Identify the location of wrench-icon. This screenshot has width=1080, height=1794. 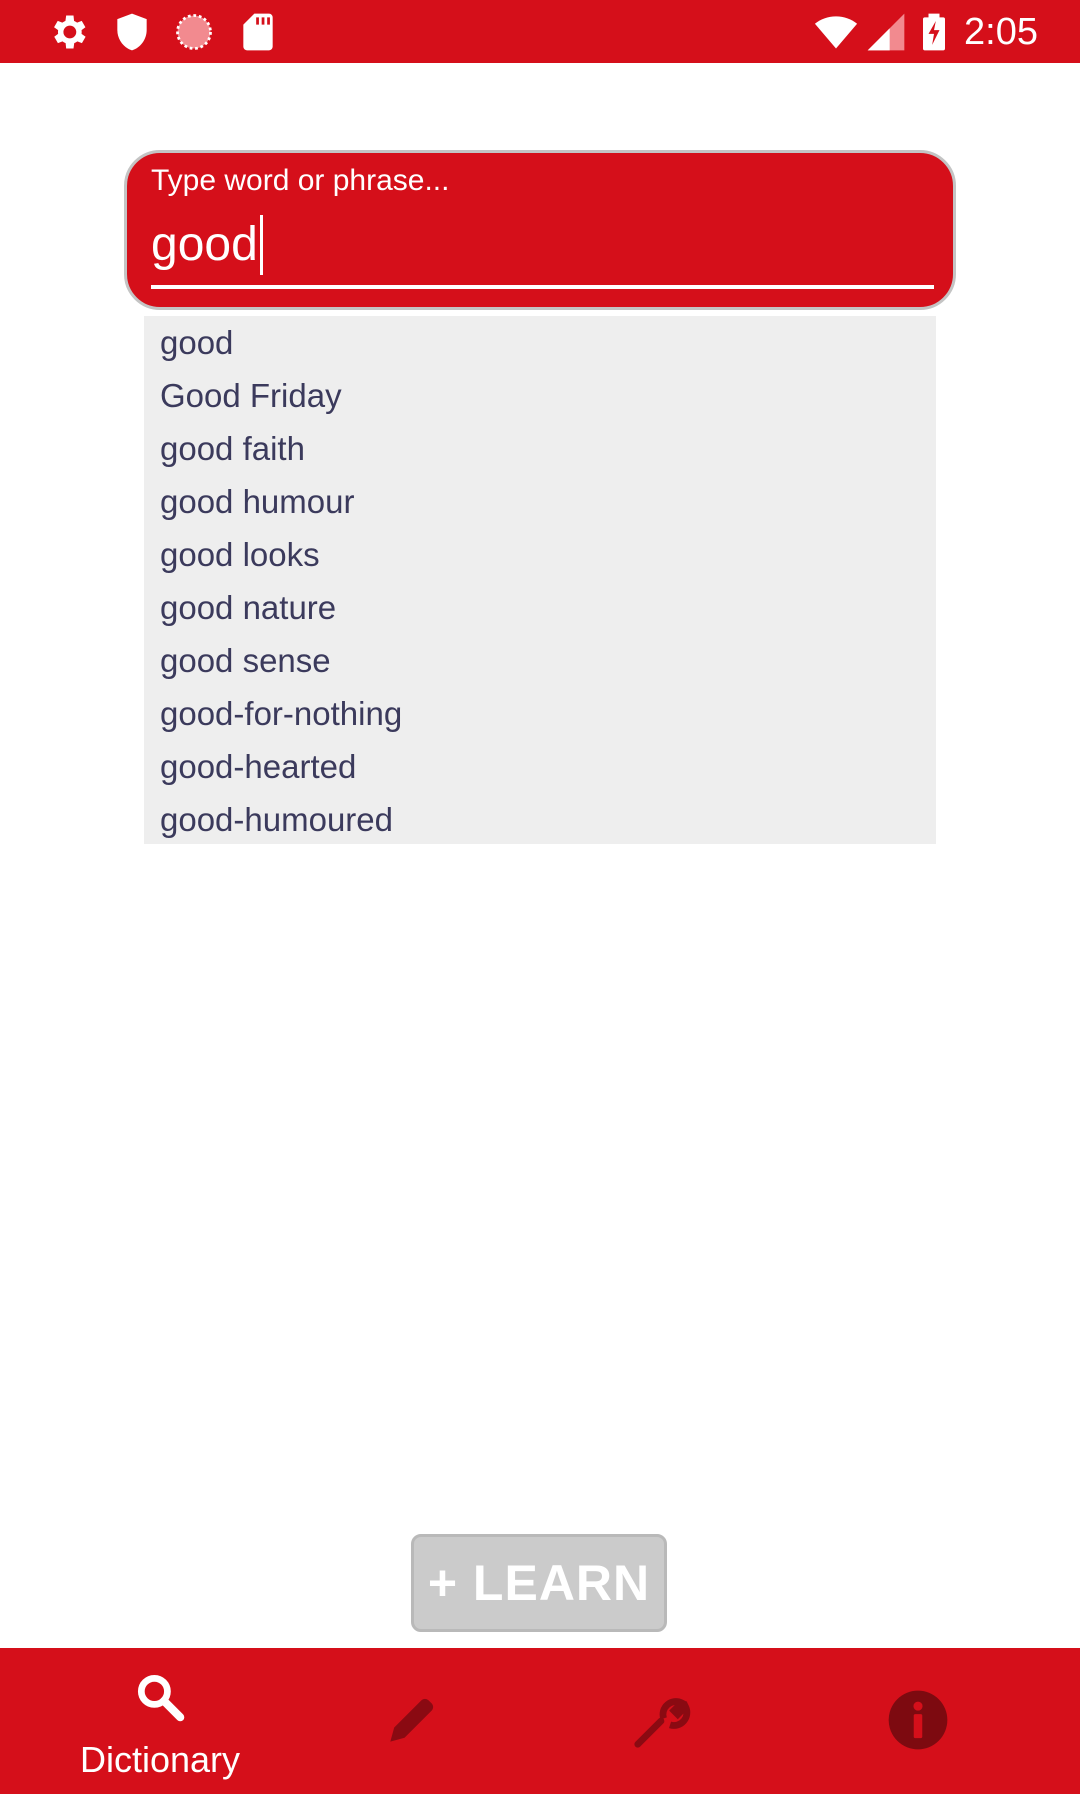
(662, 1723).